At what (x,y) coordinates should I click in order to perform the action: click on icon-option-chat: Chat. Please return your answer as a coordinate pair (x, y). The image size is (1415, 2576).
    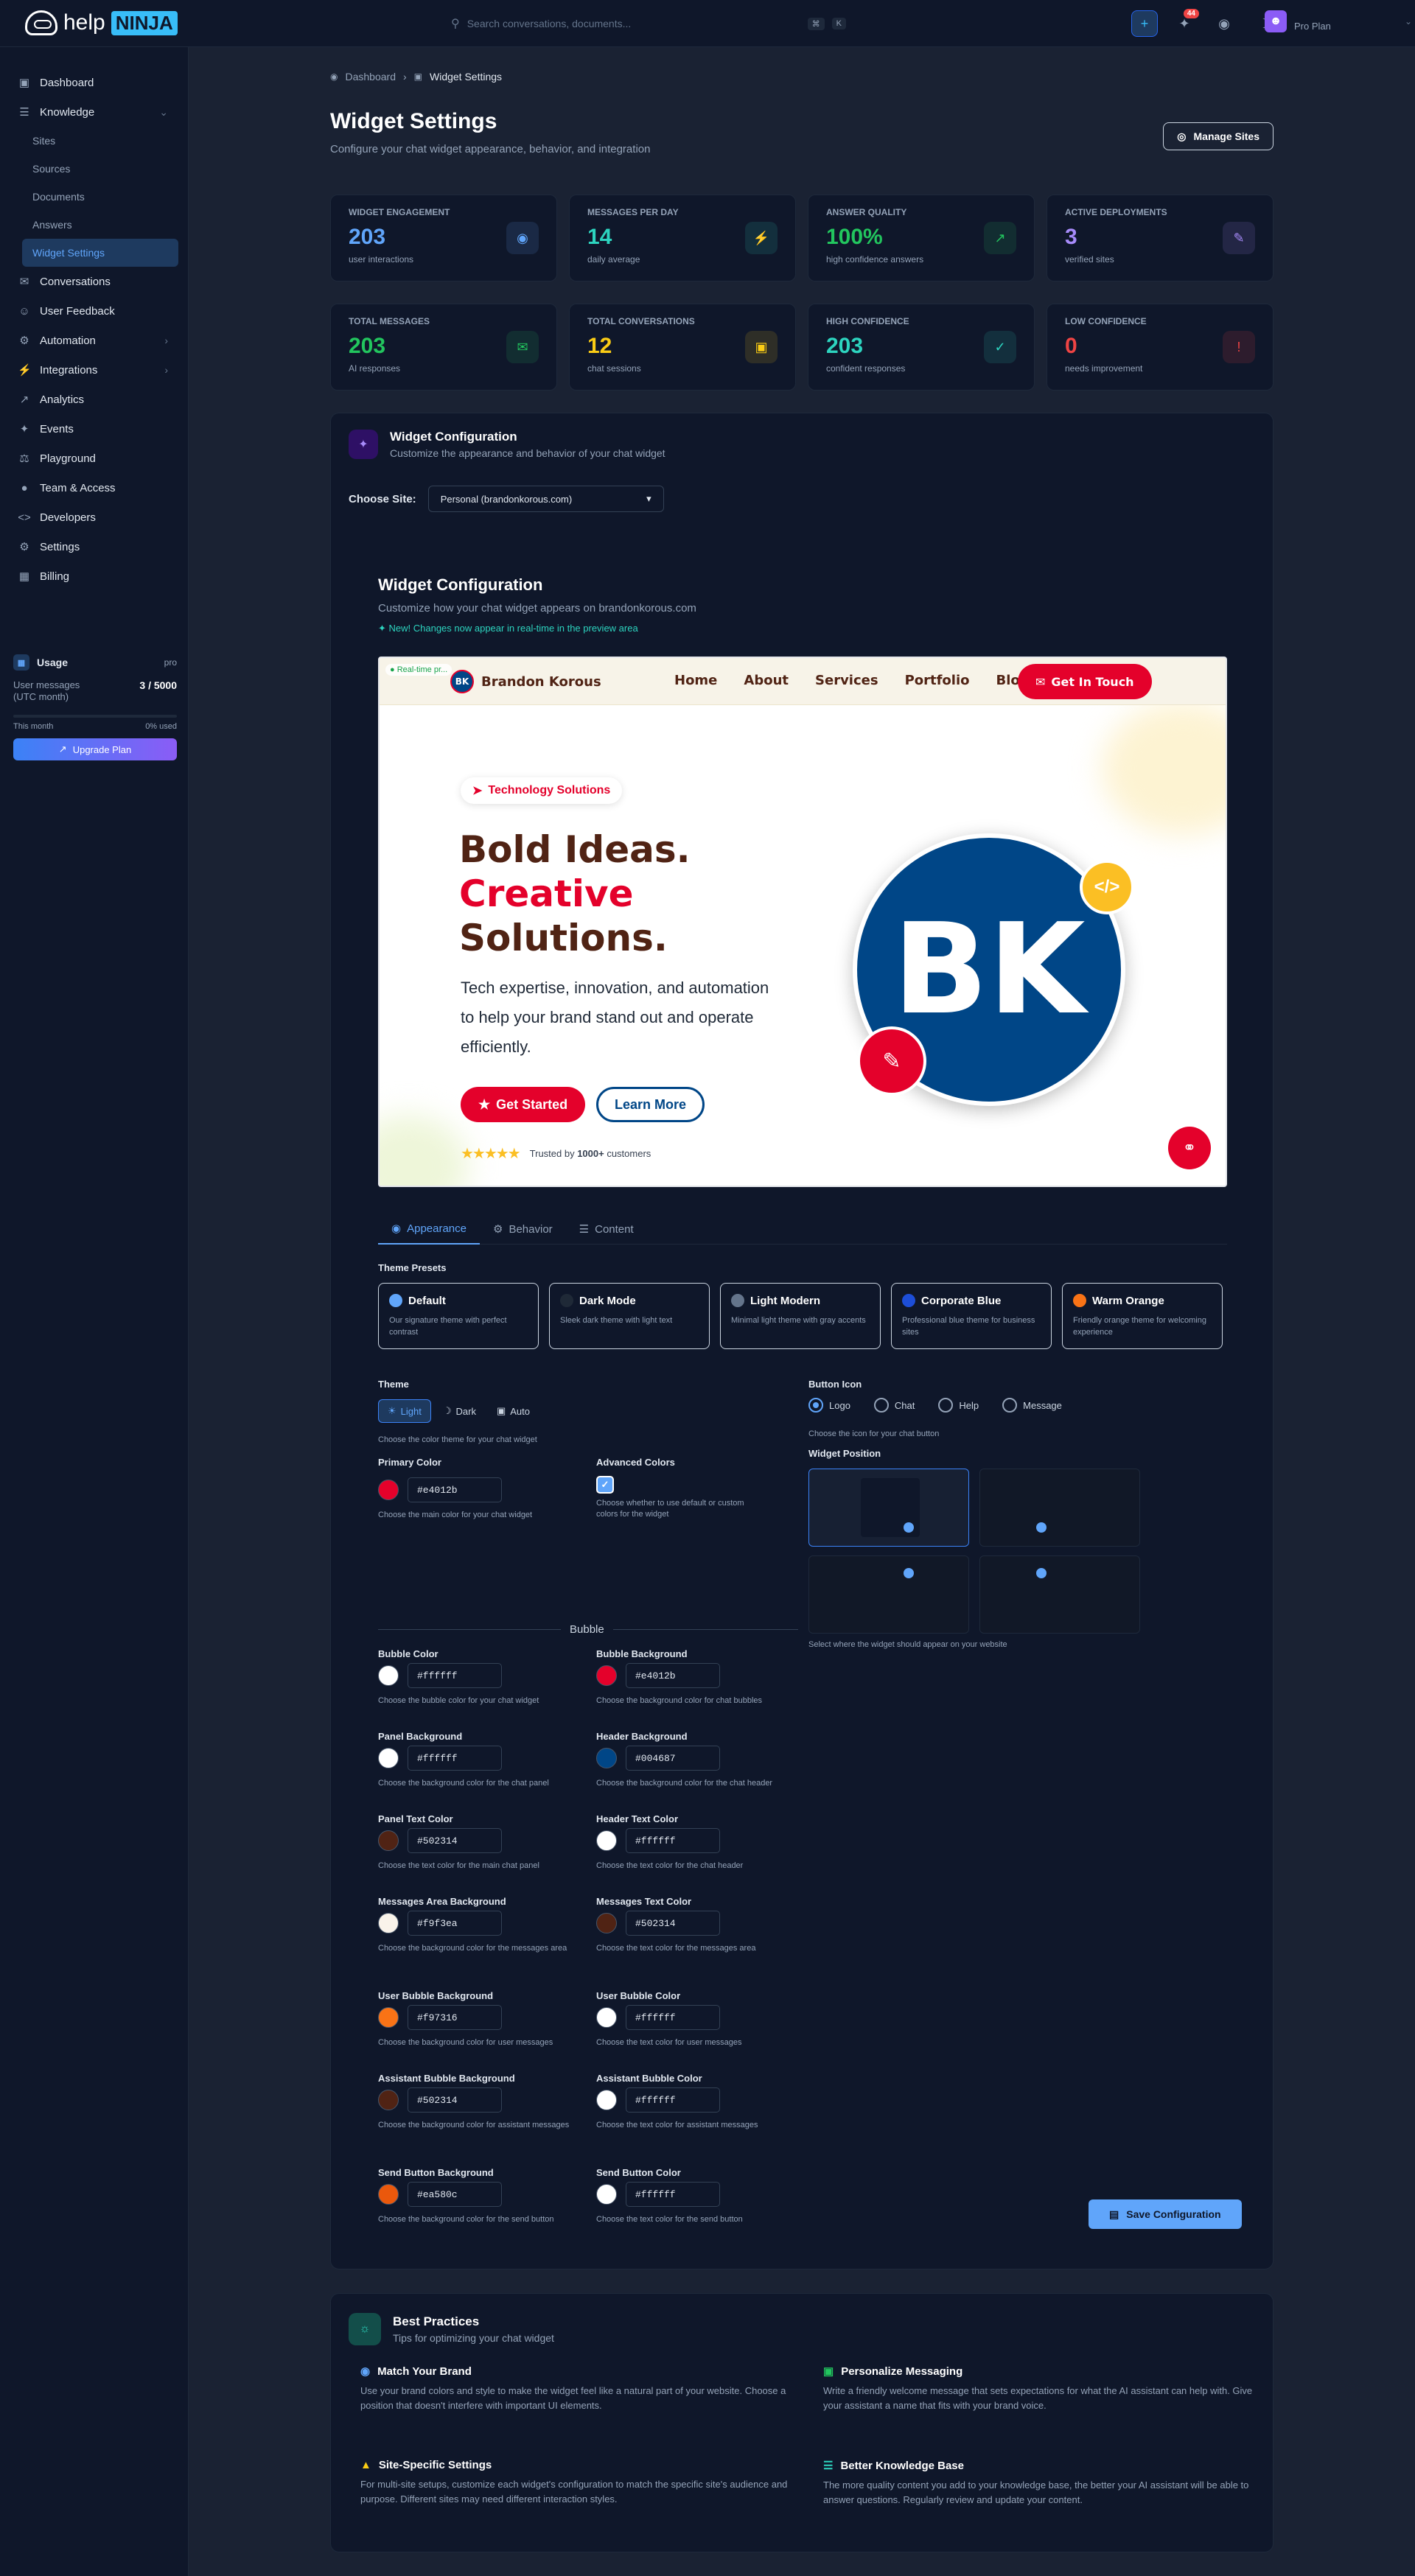
    Looking at the image, I should click on (894, 1405).